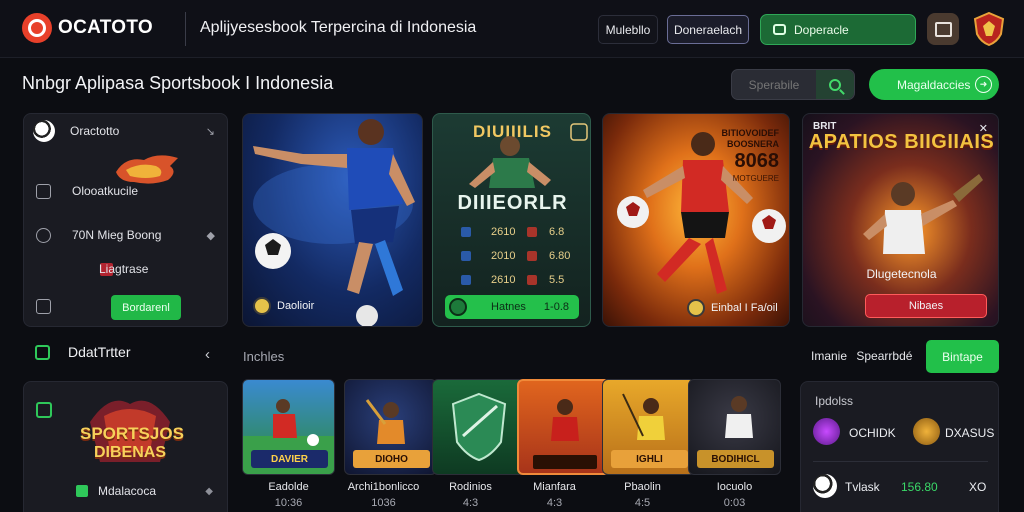 The width and height of the screenshot is (1024, 512). Describe the element at coordinates (43, 191) in the screenshot. I see `calendar-icon` at that location.